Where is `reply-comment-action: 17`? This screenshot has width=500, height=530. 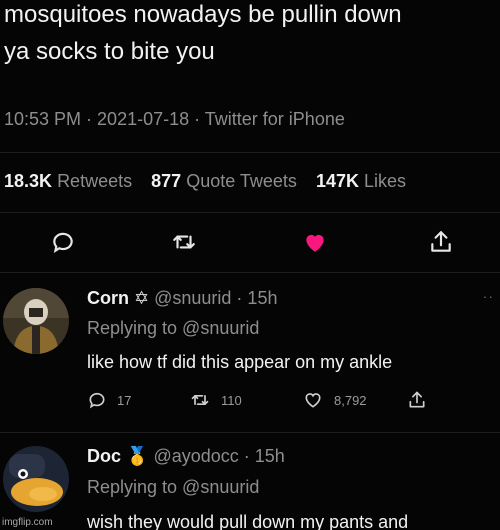
reply-comment-action: 17 is located at coordinates (109, 400).